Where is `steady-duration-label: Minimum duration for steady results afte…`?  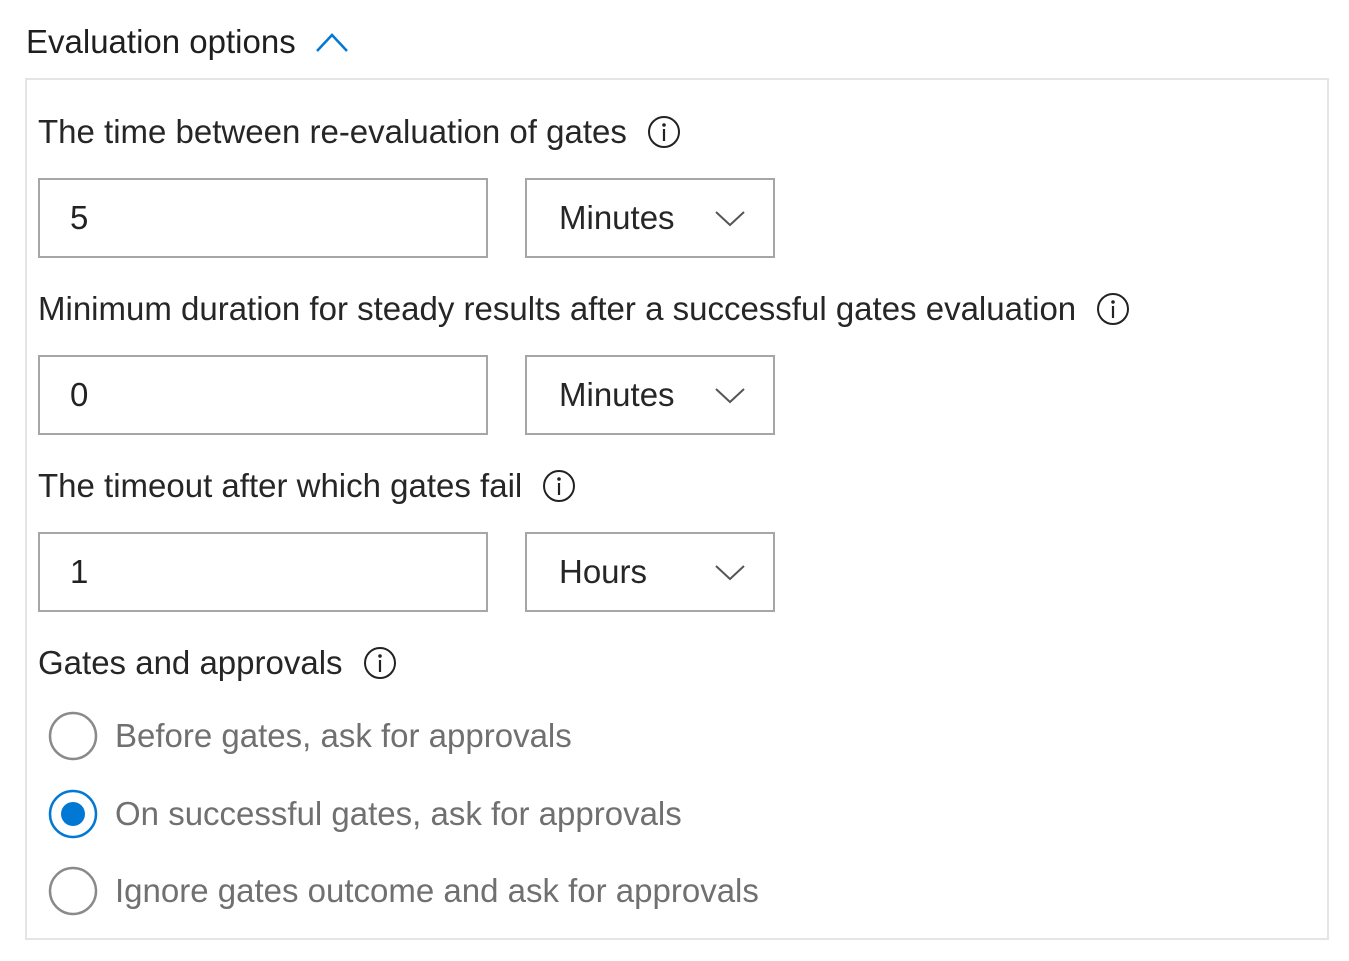
steady-duration-label: Minimum duration for steady results afte… is located at coordinates (584, 309).